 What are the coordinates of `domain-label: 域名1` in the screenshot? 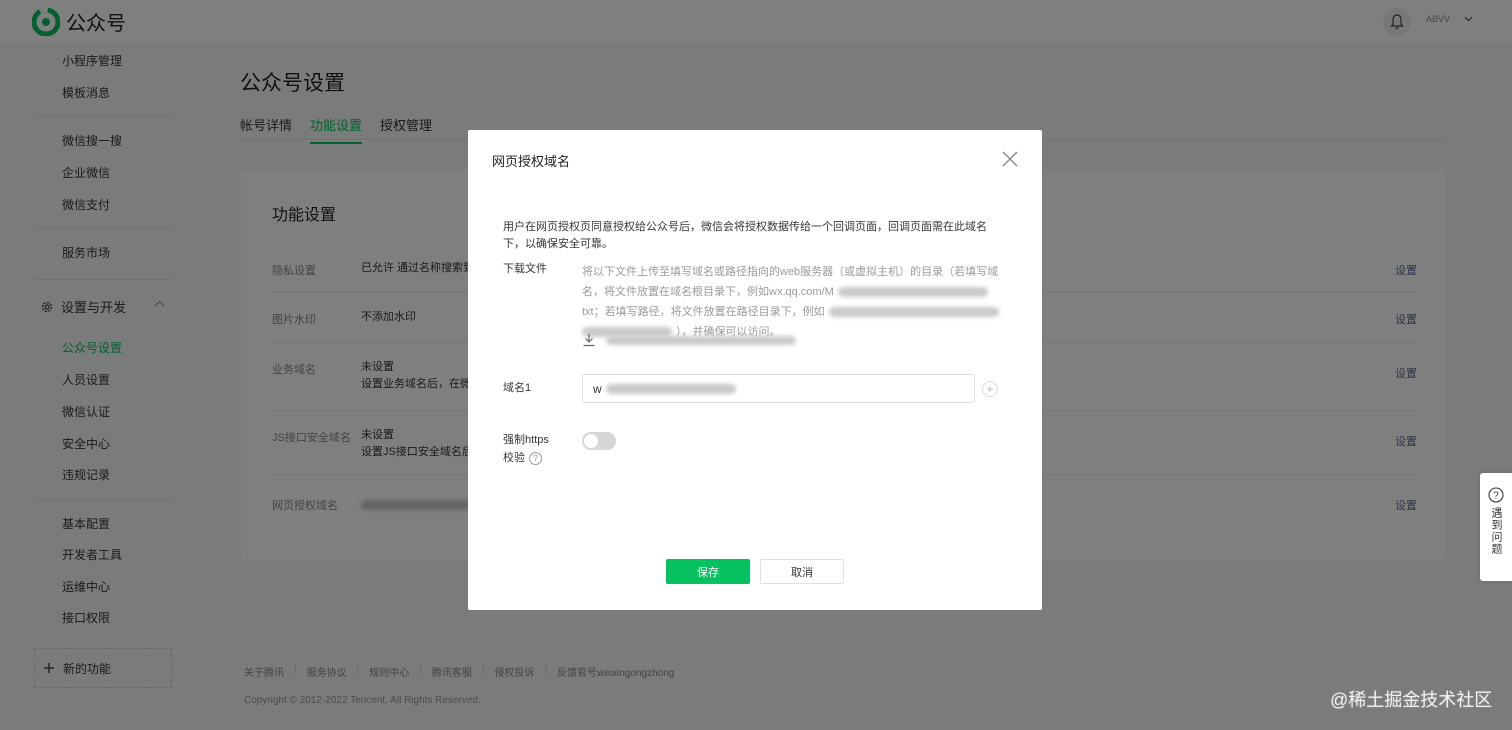 It's located at (517, 388).